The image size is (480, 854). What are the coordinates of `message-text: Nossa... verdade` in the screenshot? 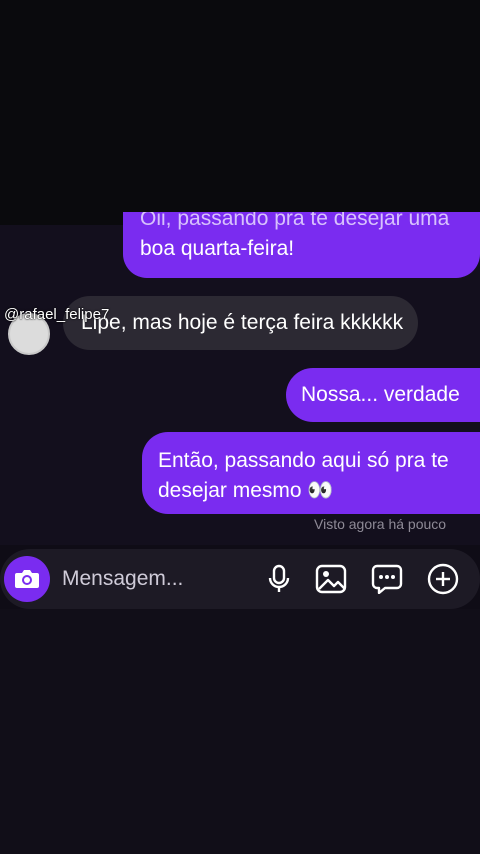 It's located at (380, 394).